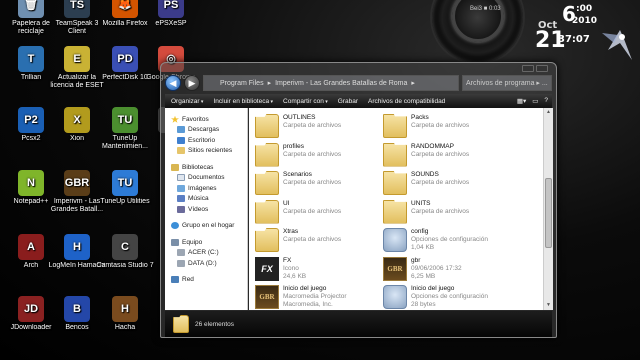 Image resolution: width=640 pixels, height=360 pixels. Describe the element at coordinates (406, 101) in the screenshot. I see `compat-files-button: Archivos de compatibilidad` at that location.